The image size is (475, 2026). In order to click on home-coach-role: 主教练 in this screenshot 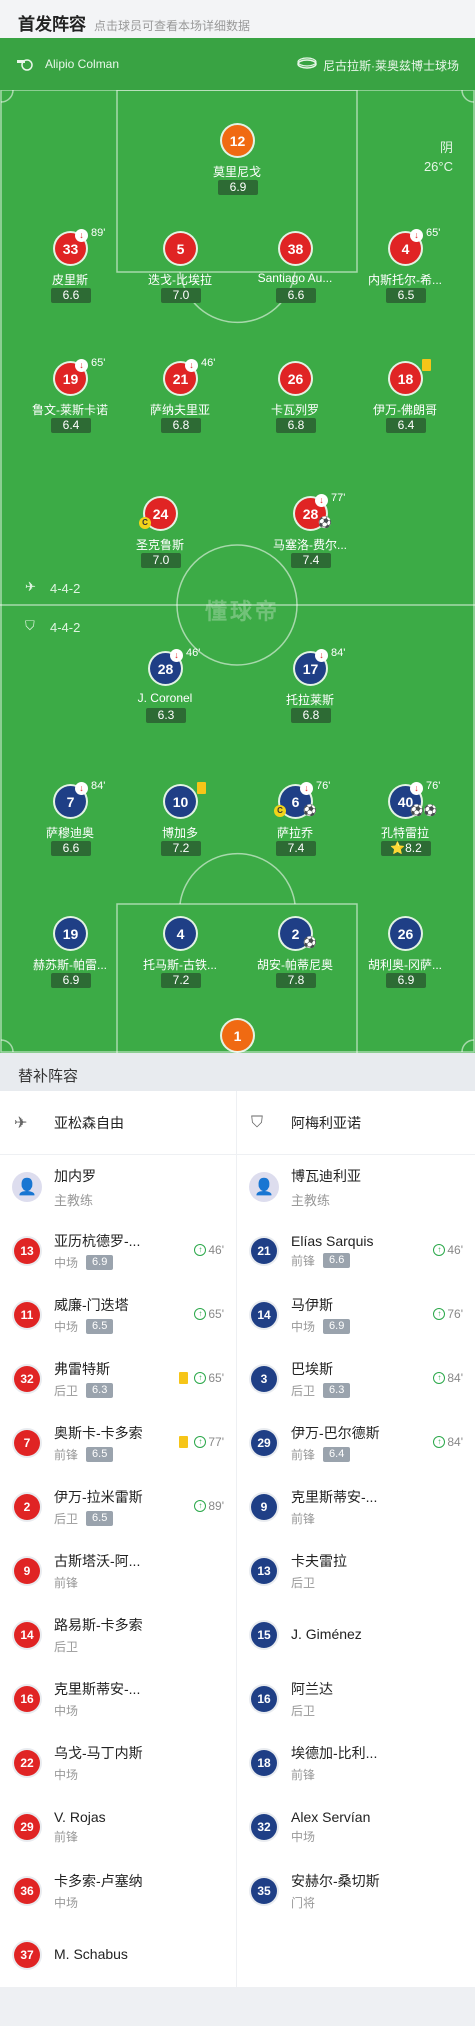, I will do `click(74, 1200)`.